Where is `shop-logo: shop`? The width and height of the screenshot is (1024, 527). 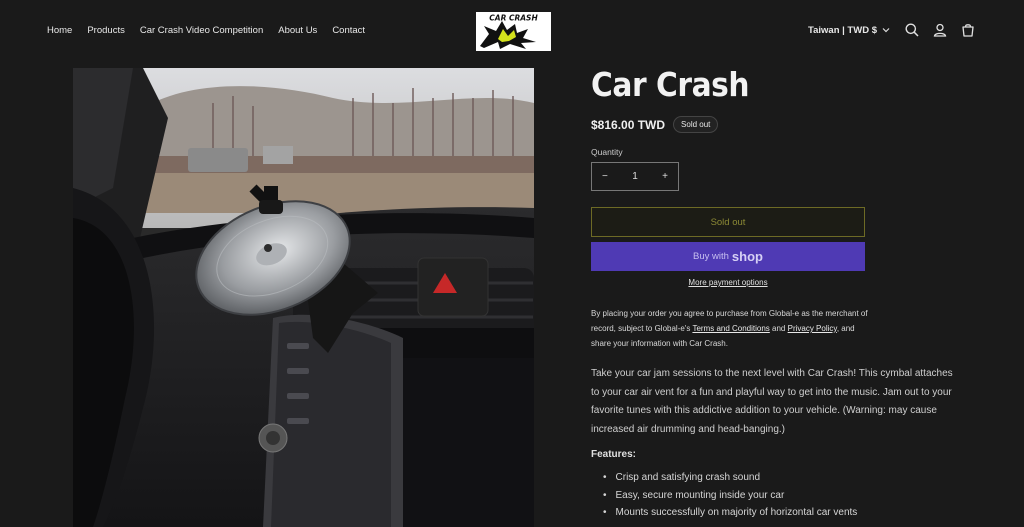
shop-logo: shop is located at coordinates (747, 256).